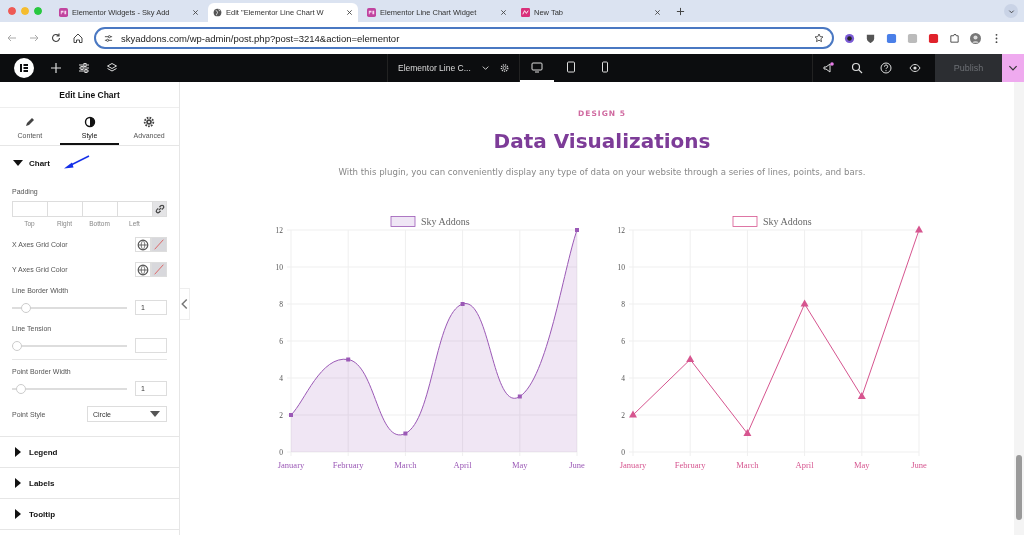 The width and height of the screenshot is (1024, 535). Describe the element at coordinates (504, 68) in the screenshot. I see `settings-icon` at that location.